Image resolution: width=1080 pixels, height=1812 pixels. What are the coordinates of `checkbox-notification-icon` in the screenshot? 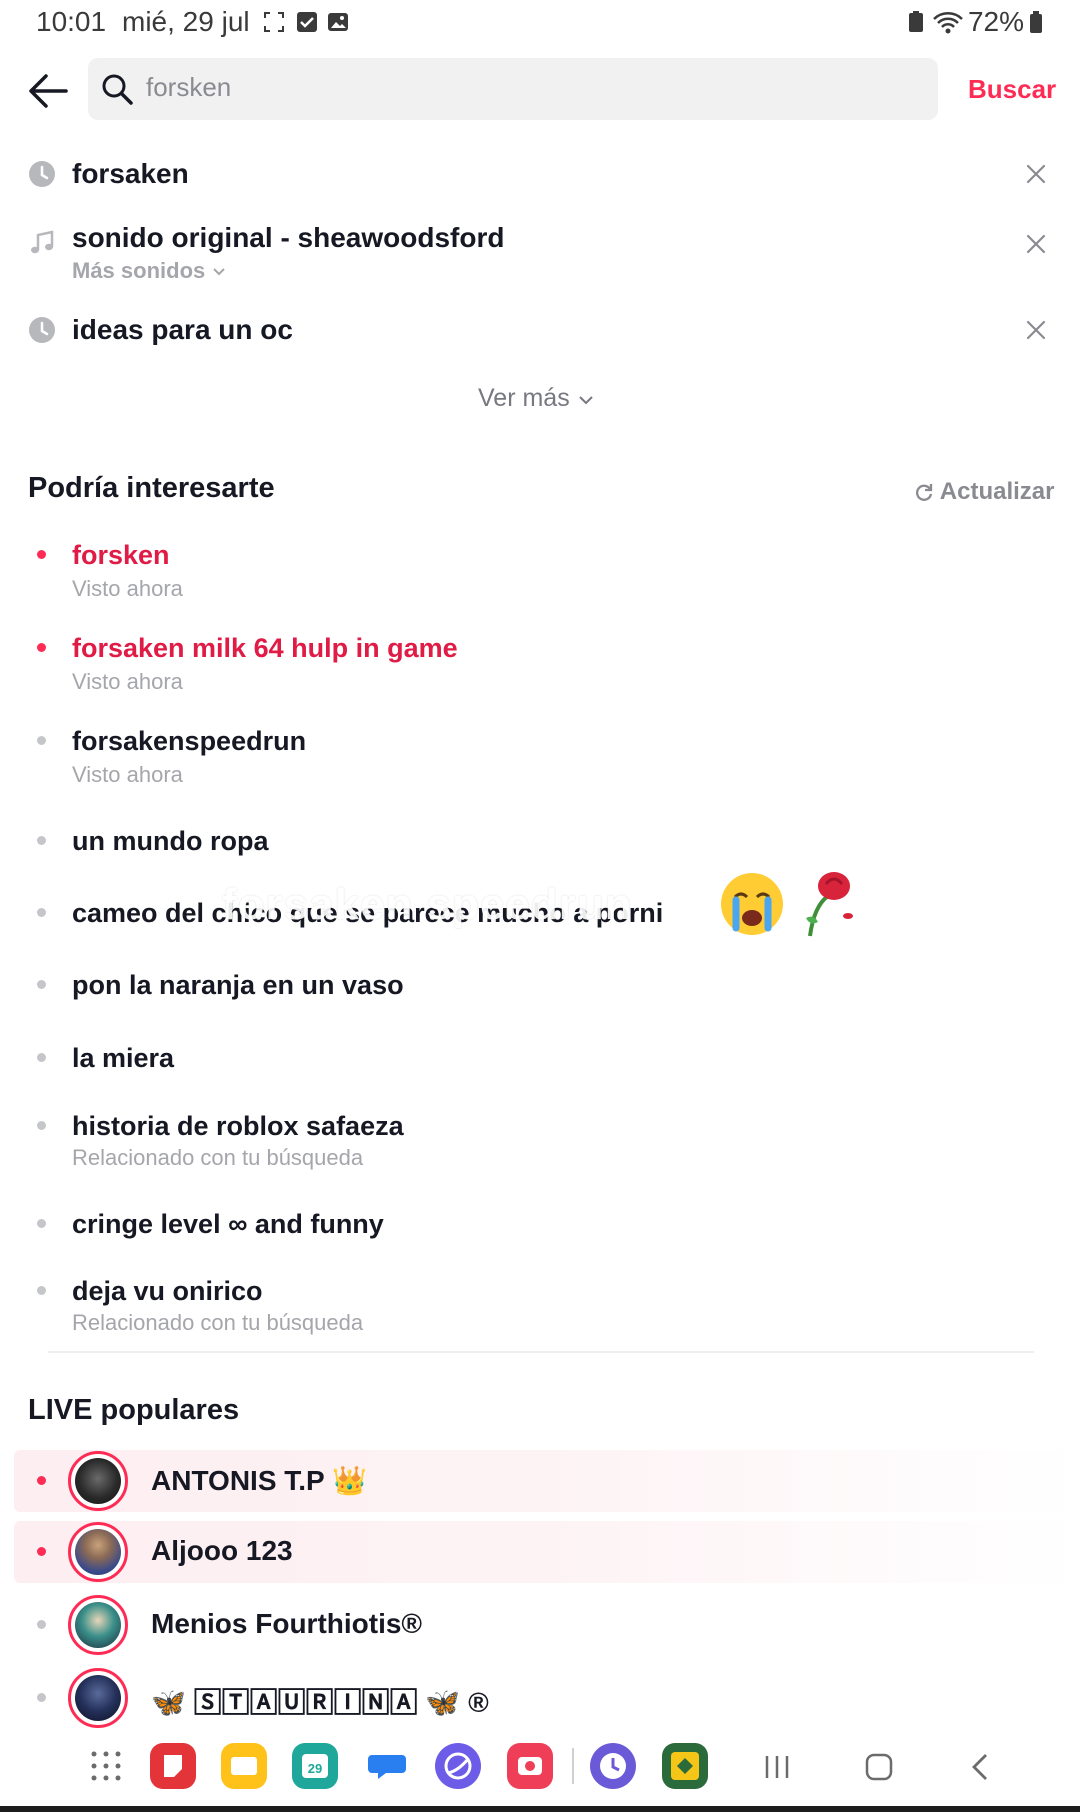 It's located at (307, 22).